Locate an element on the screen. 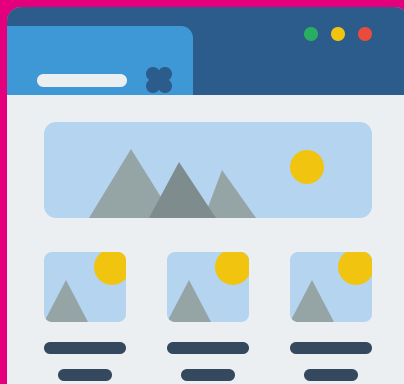 The image size is (404, 384). maximize-button is located at coordinates (311, 34).